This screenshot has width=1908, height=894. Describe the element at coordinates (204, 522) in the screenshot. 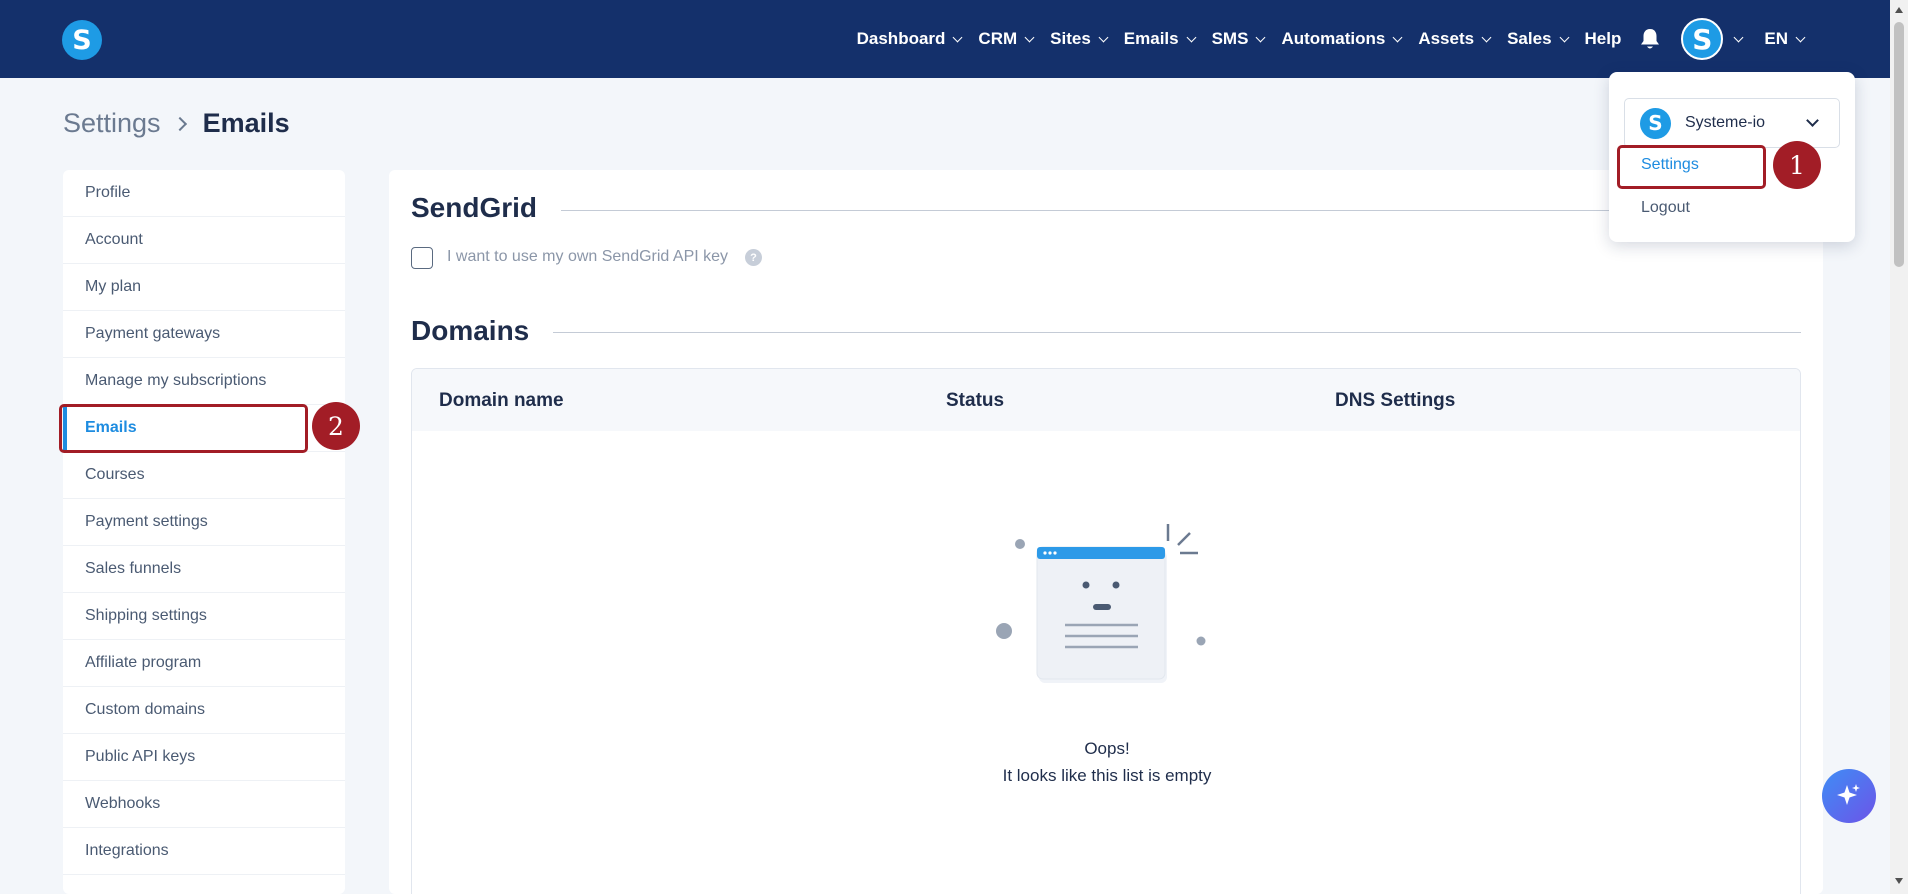

I see `sidebar-item-payment-settings: Payment settings` at that location.